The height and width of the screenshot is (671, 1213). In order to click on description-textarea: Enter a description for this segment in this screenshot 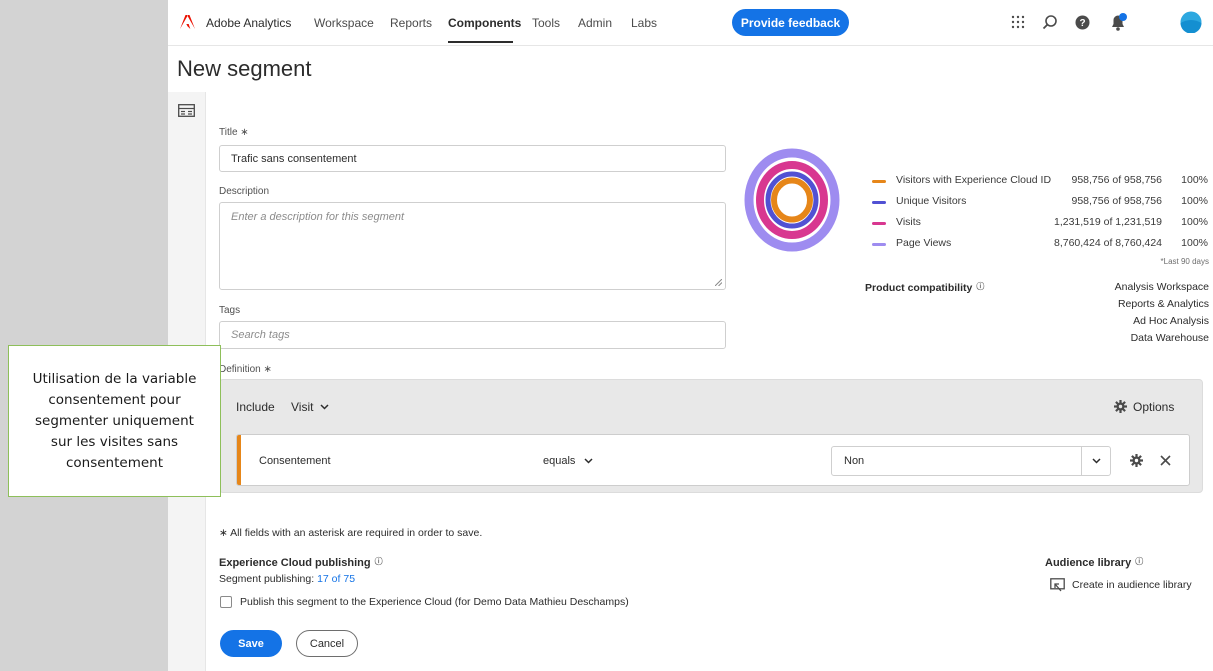, I will do `click(472, 246)`.